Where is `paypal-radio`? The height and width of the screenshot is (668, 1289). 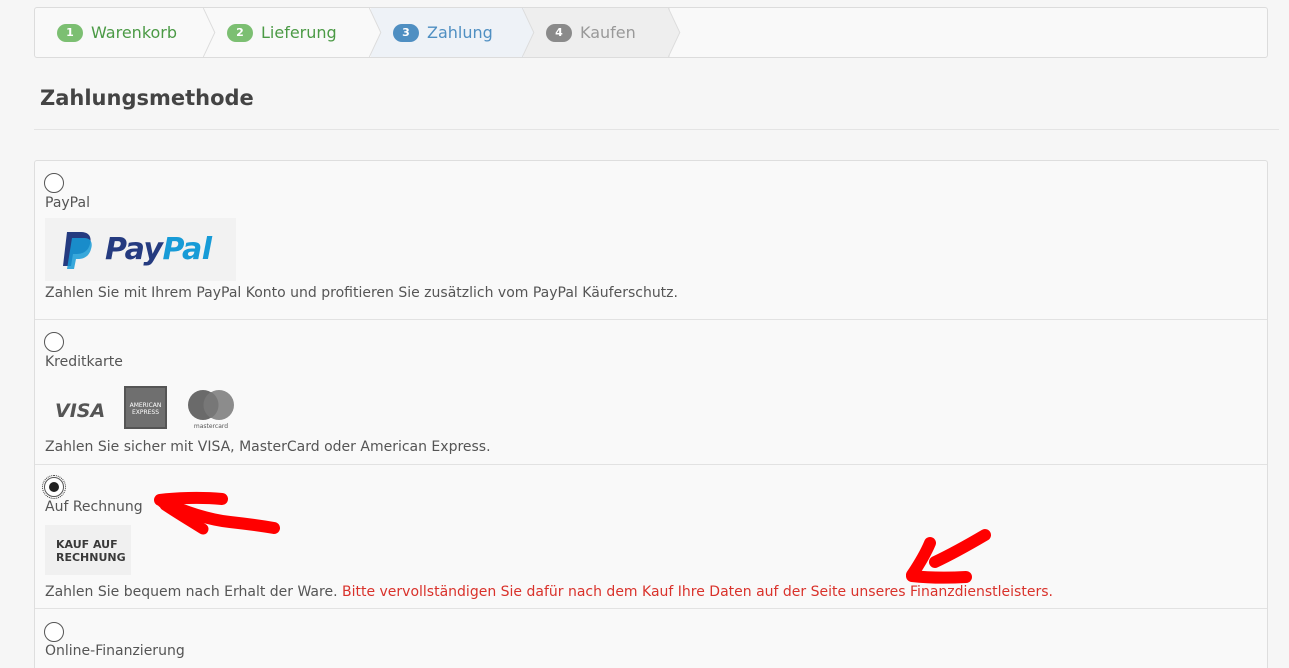 paypal-radio is located at coordinates (54, 183).